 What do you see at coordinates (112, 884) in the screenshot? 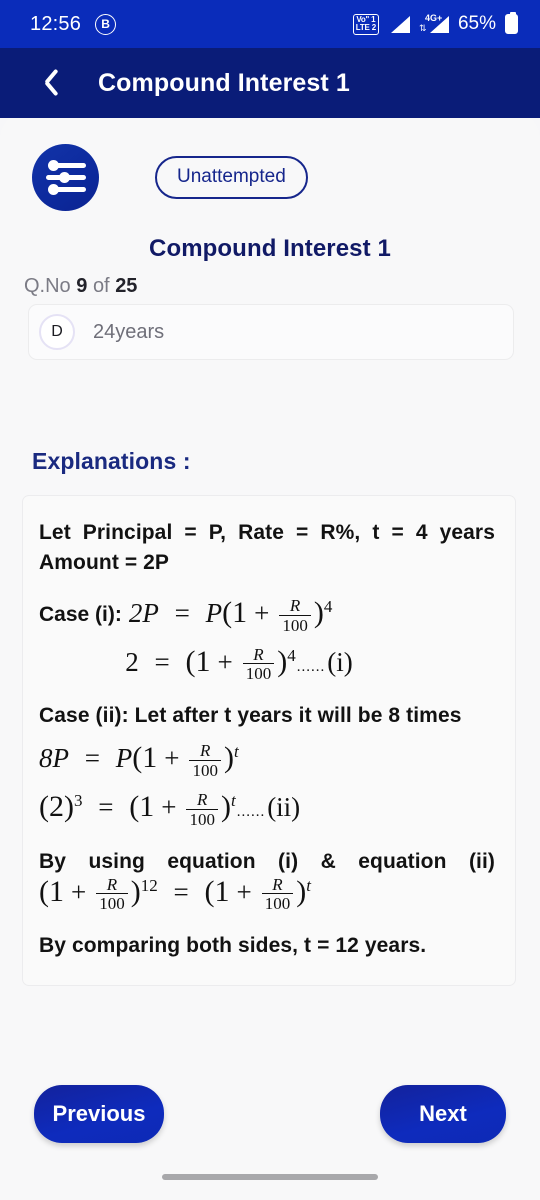
I see `fin-l-num: R` at bounding box center [112, 884].